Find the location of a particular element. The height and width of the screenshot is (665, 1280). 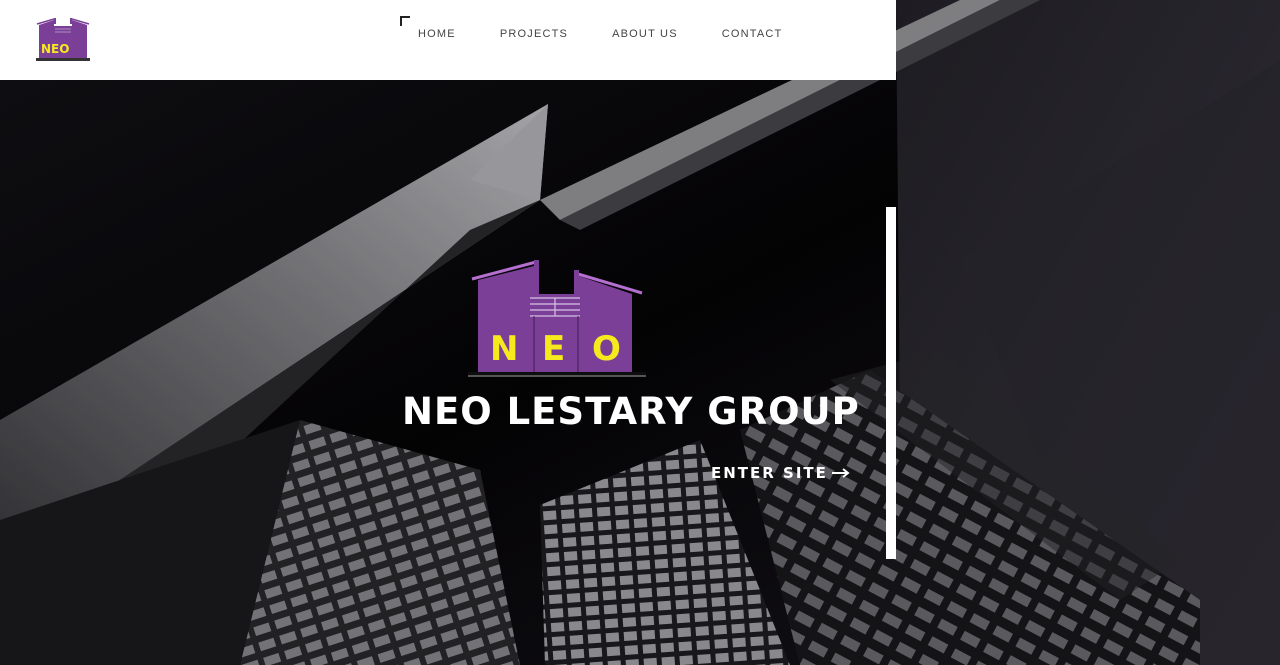

vertical-divider is located at coordinates (891, 383).